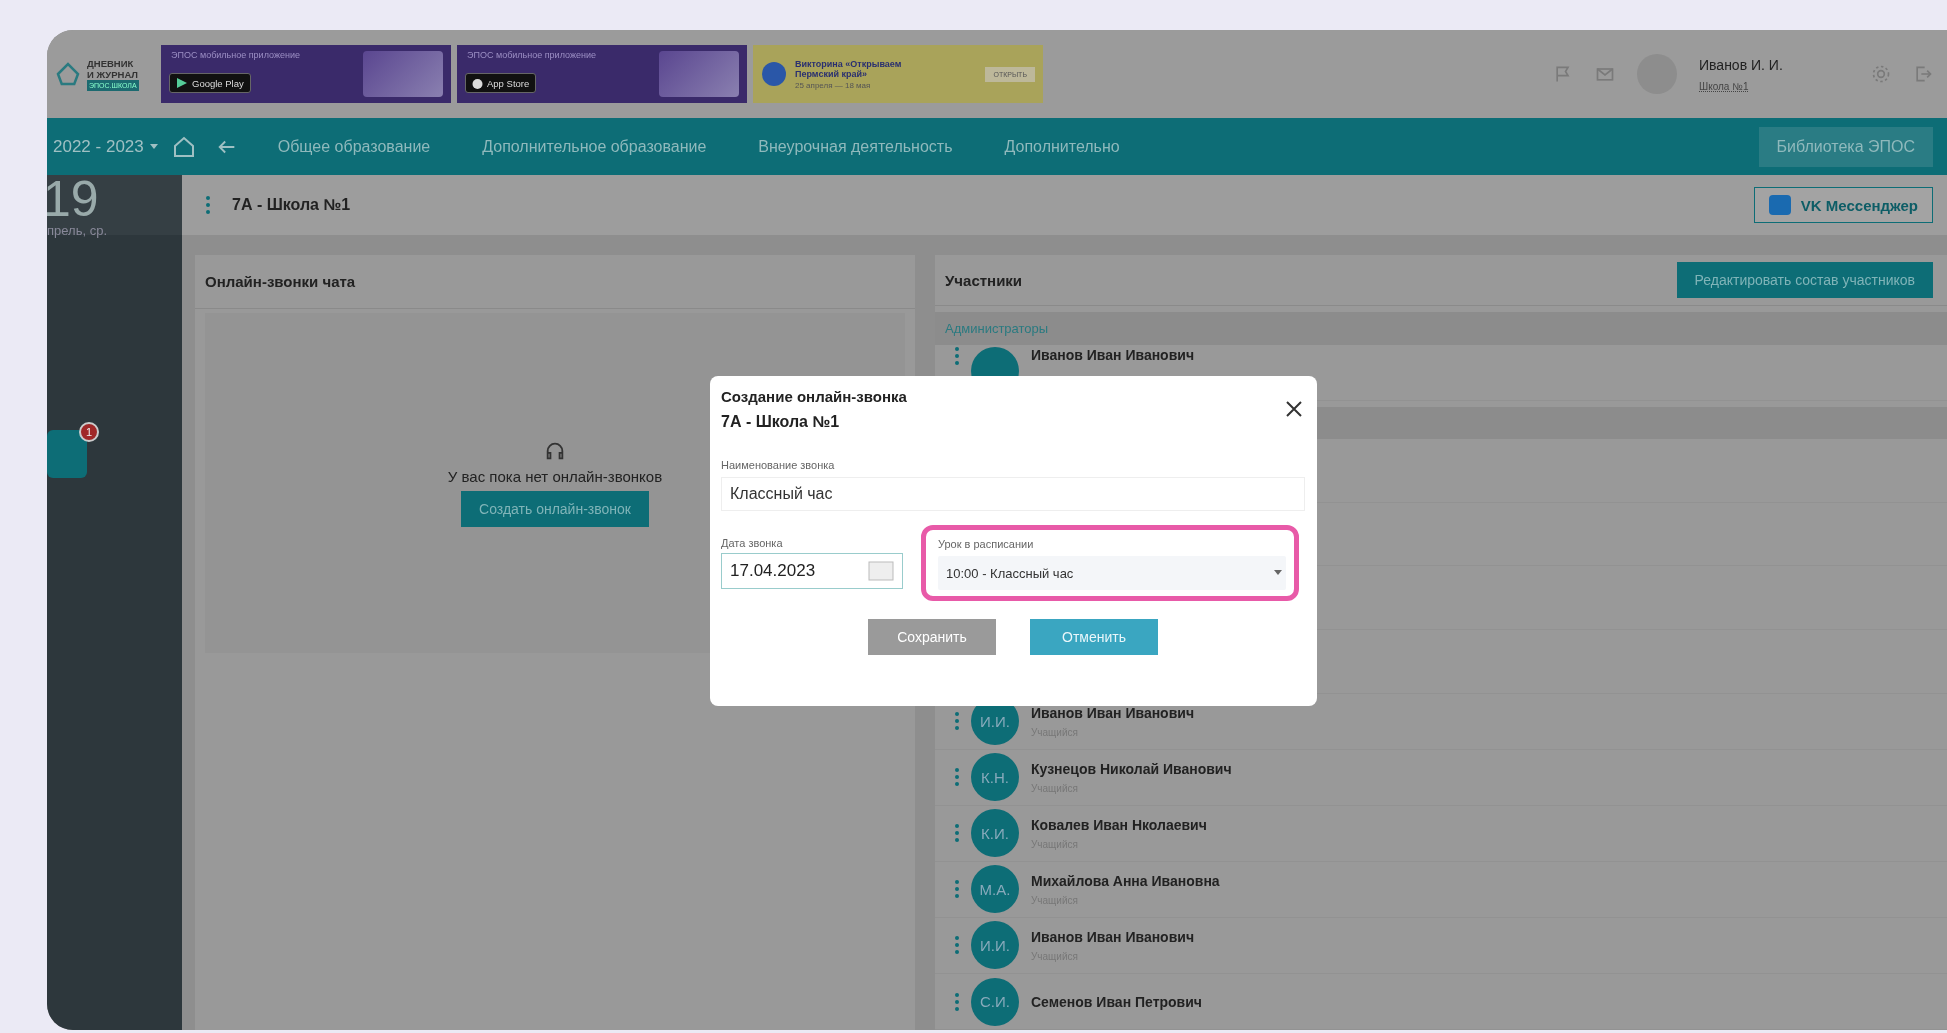 This screenshot has width=1947, height=1033. What do you see at coordinates (89, 432) in the screenshot?
I see `notification-badge: 1` at bounding box center [89, 432].